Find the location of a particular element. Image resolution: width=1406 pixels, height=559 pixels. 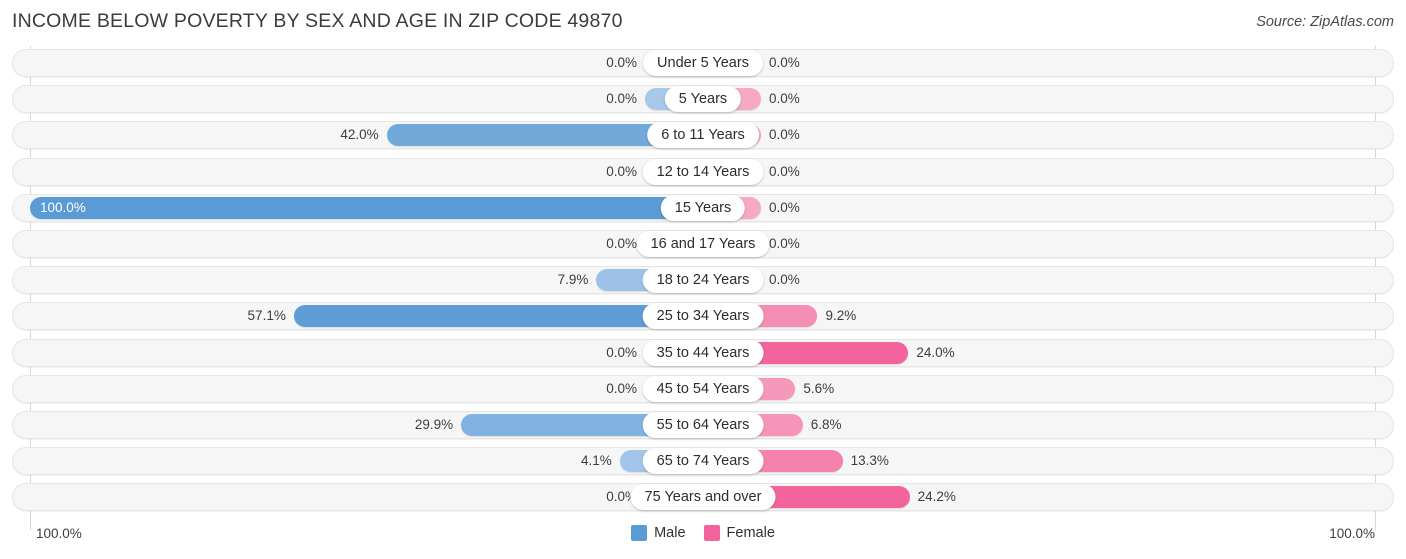

category-label: 65 to 74 Years is located at coordinates (703, 461).